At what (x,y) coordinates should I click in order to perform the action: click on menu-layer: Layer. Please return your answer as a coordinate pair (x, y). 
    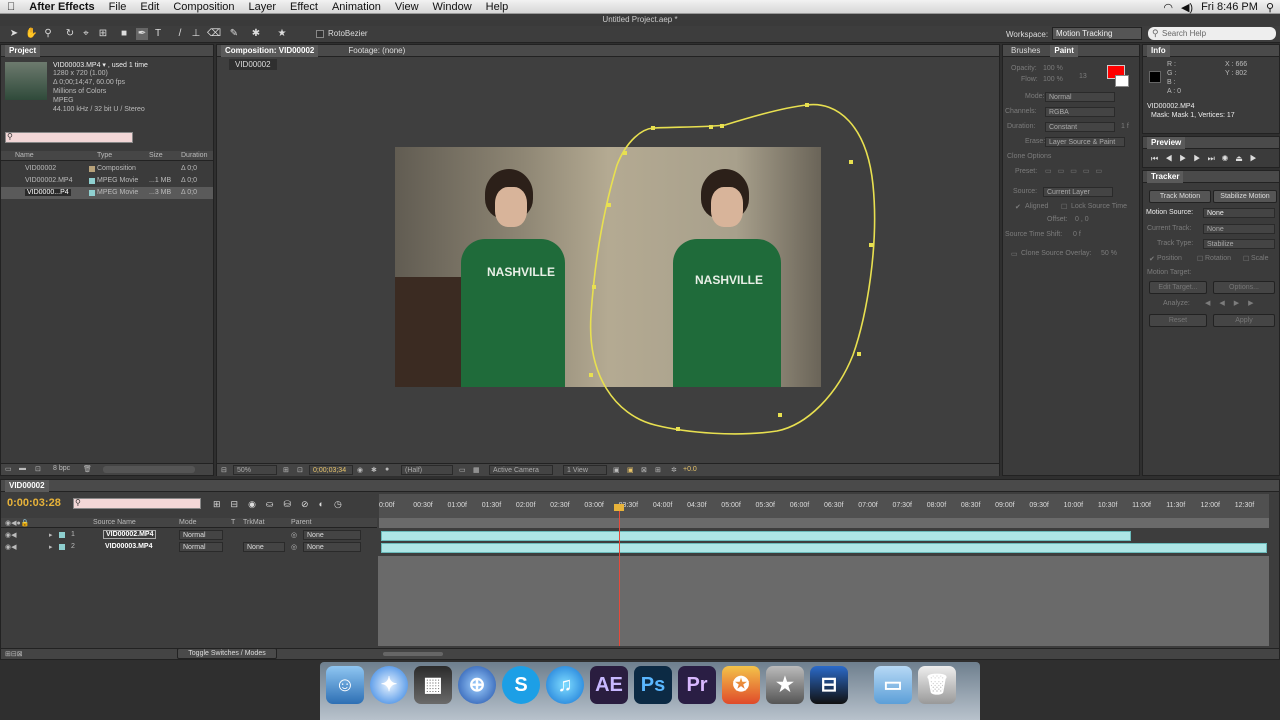
    Looking at the image, I should click on (263, 7).